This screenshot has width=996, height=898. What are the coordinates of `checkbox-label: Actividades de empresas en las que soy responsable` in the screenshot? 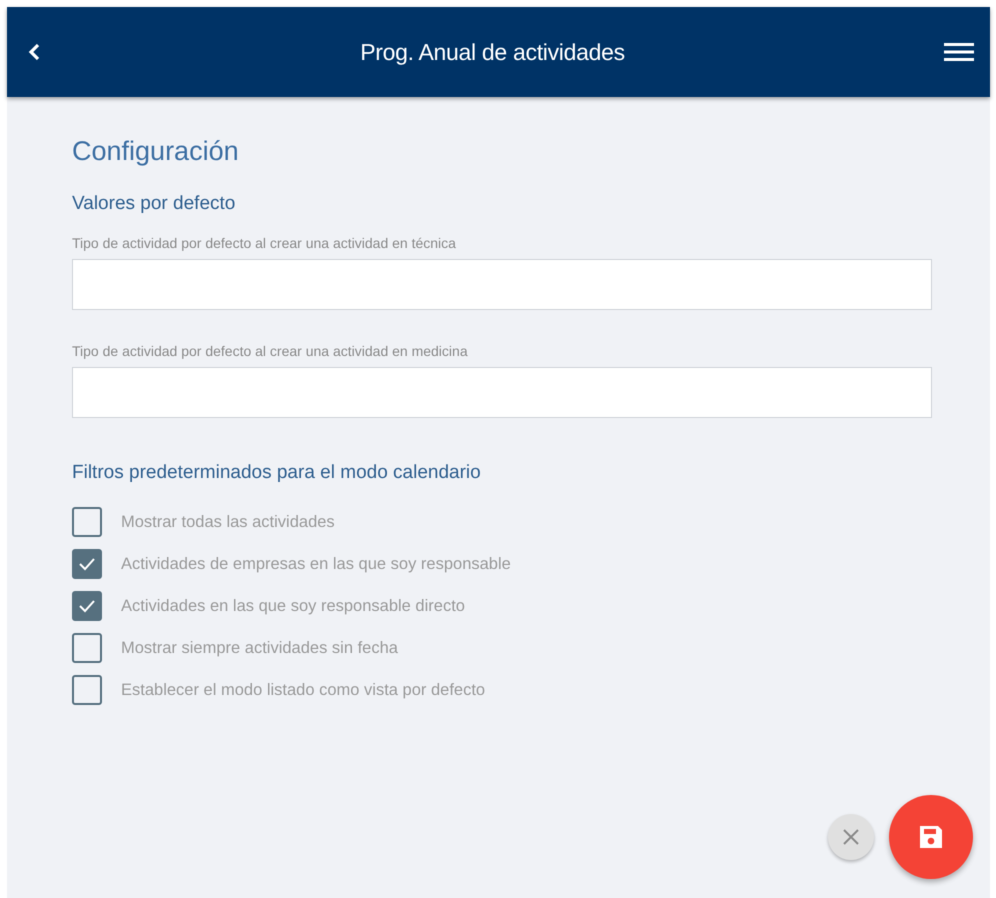 It's located at (316, 564).